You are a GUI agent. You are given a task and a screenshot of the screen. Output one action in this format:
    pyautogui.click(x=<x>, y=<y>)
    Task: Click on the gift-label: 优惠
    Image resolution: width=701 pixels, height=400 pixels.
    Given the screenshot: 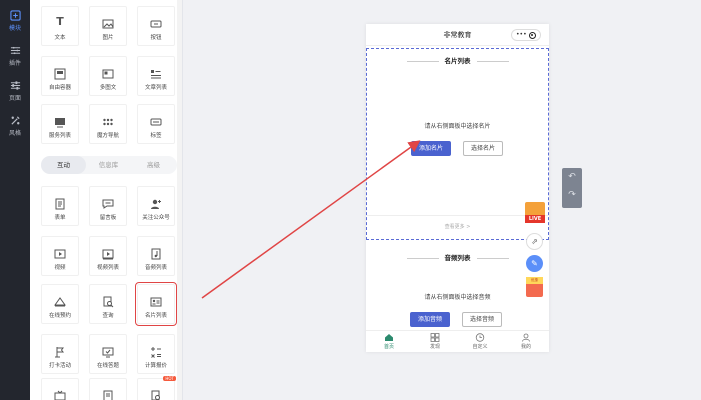 What is the action you would take?
    pyautogui.click(x=534, y=280)
    